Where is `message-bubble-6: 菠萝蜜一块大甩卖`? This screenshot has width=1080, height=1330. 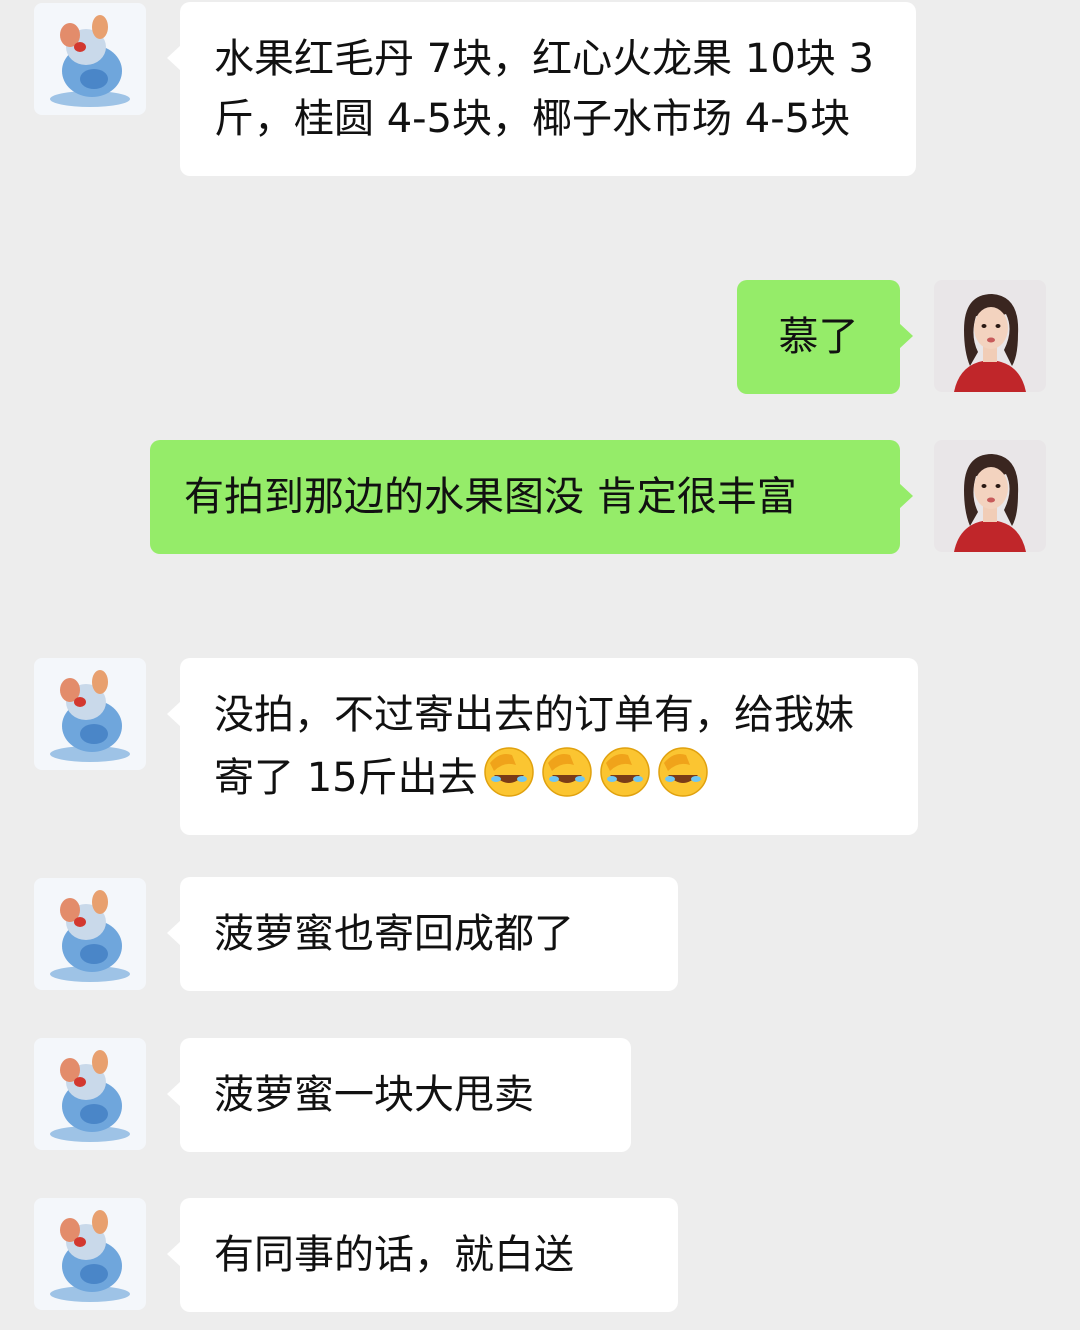
message-bubble-6: 菠萝蜜一块大甩卖 is located at coordinates (399, 1095).